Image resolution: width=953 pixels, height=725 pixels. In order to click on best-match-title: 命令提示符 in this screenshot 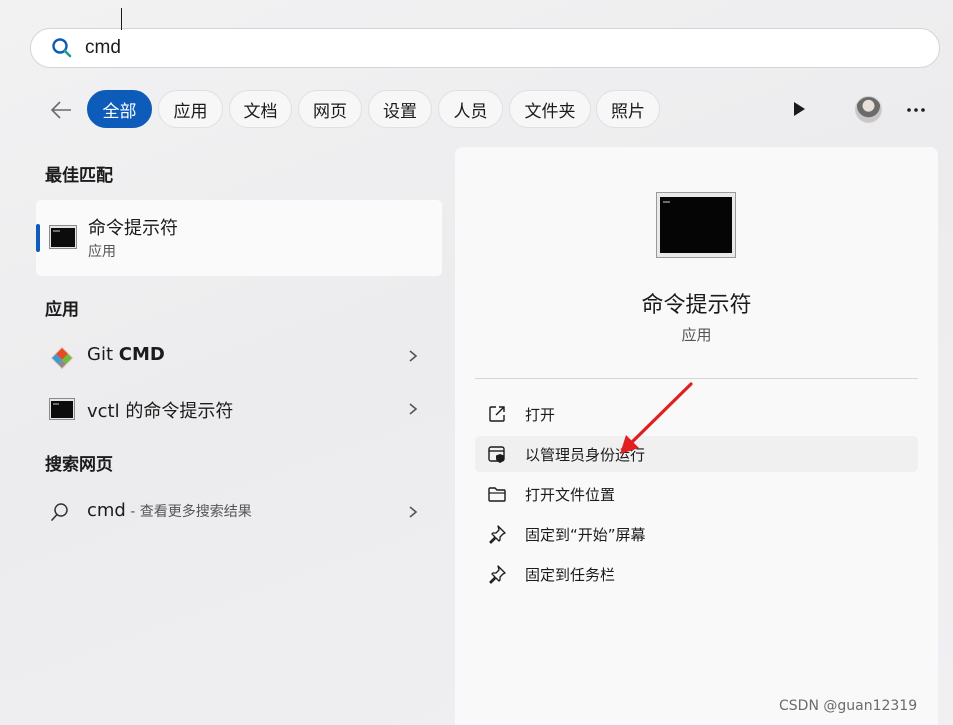, I will do `click(133, 228)`.